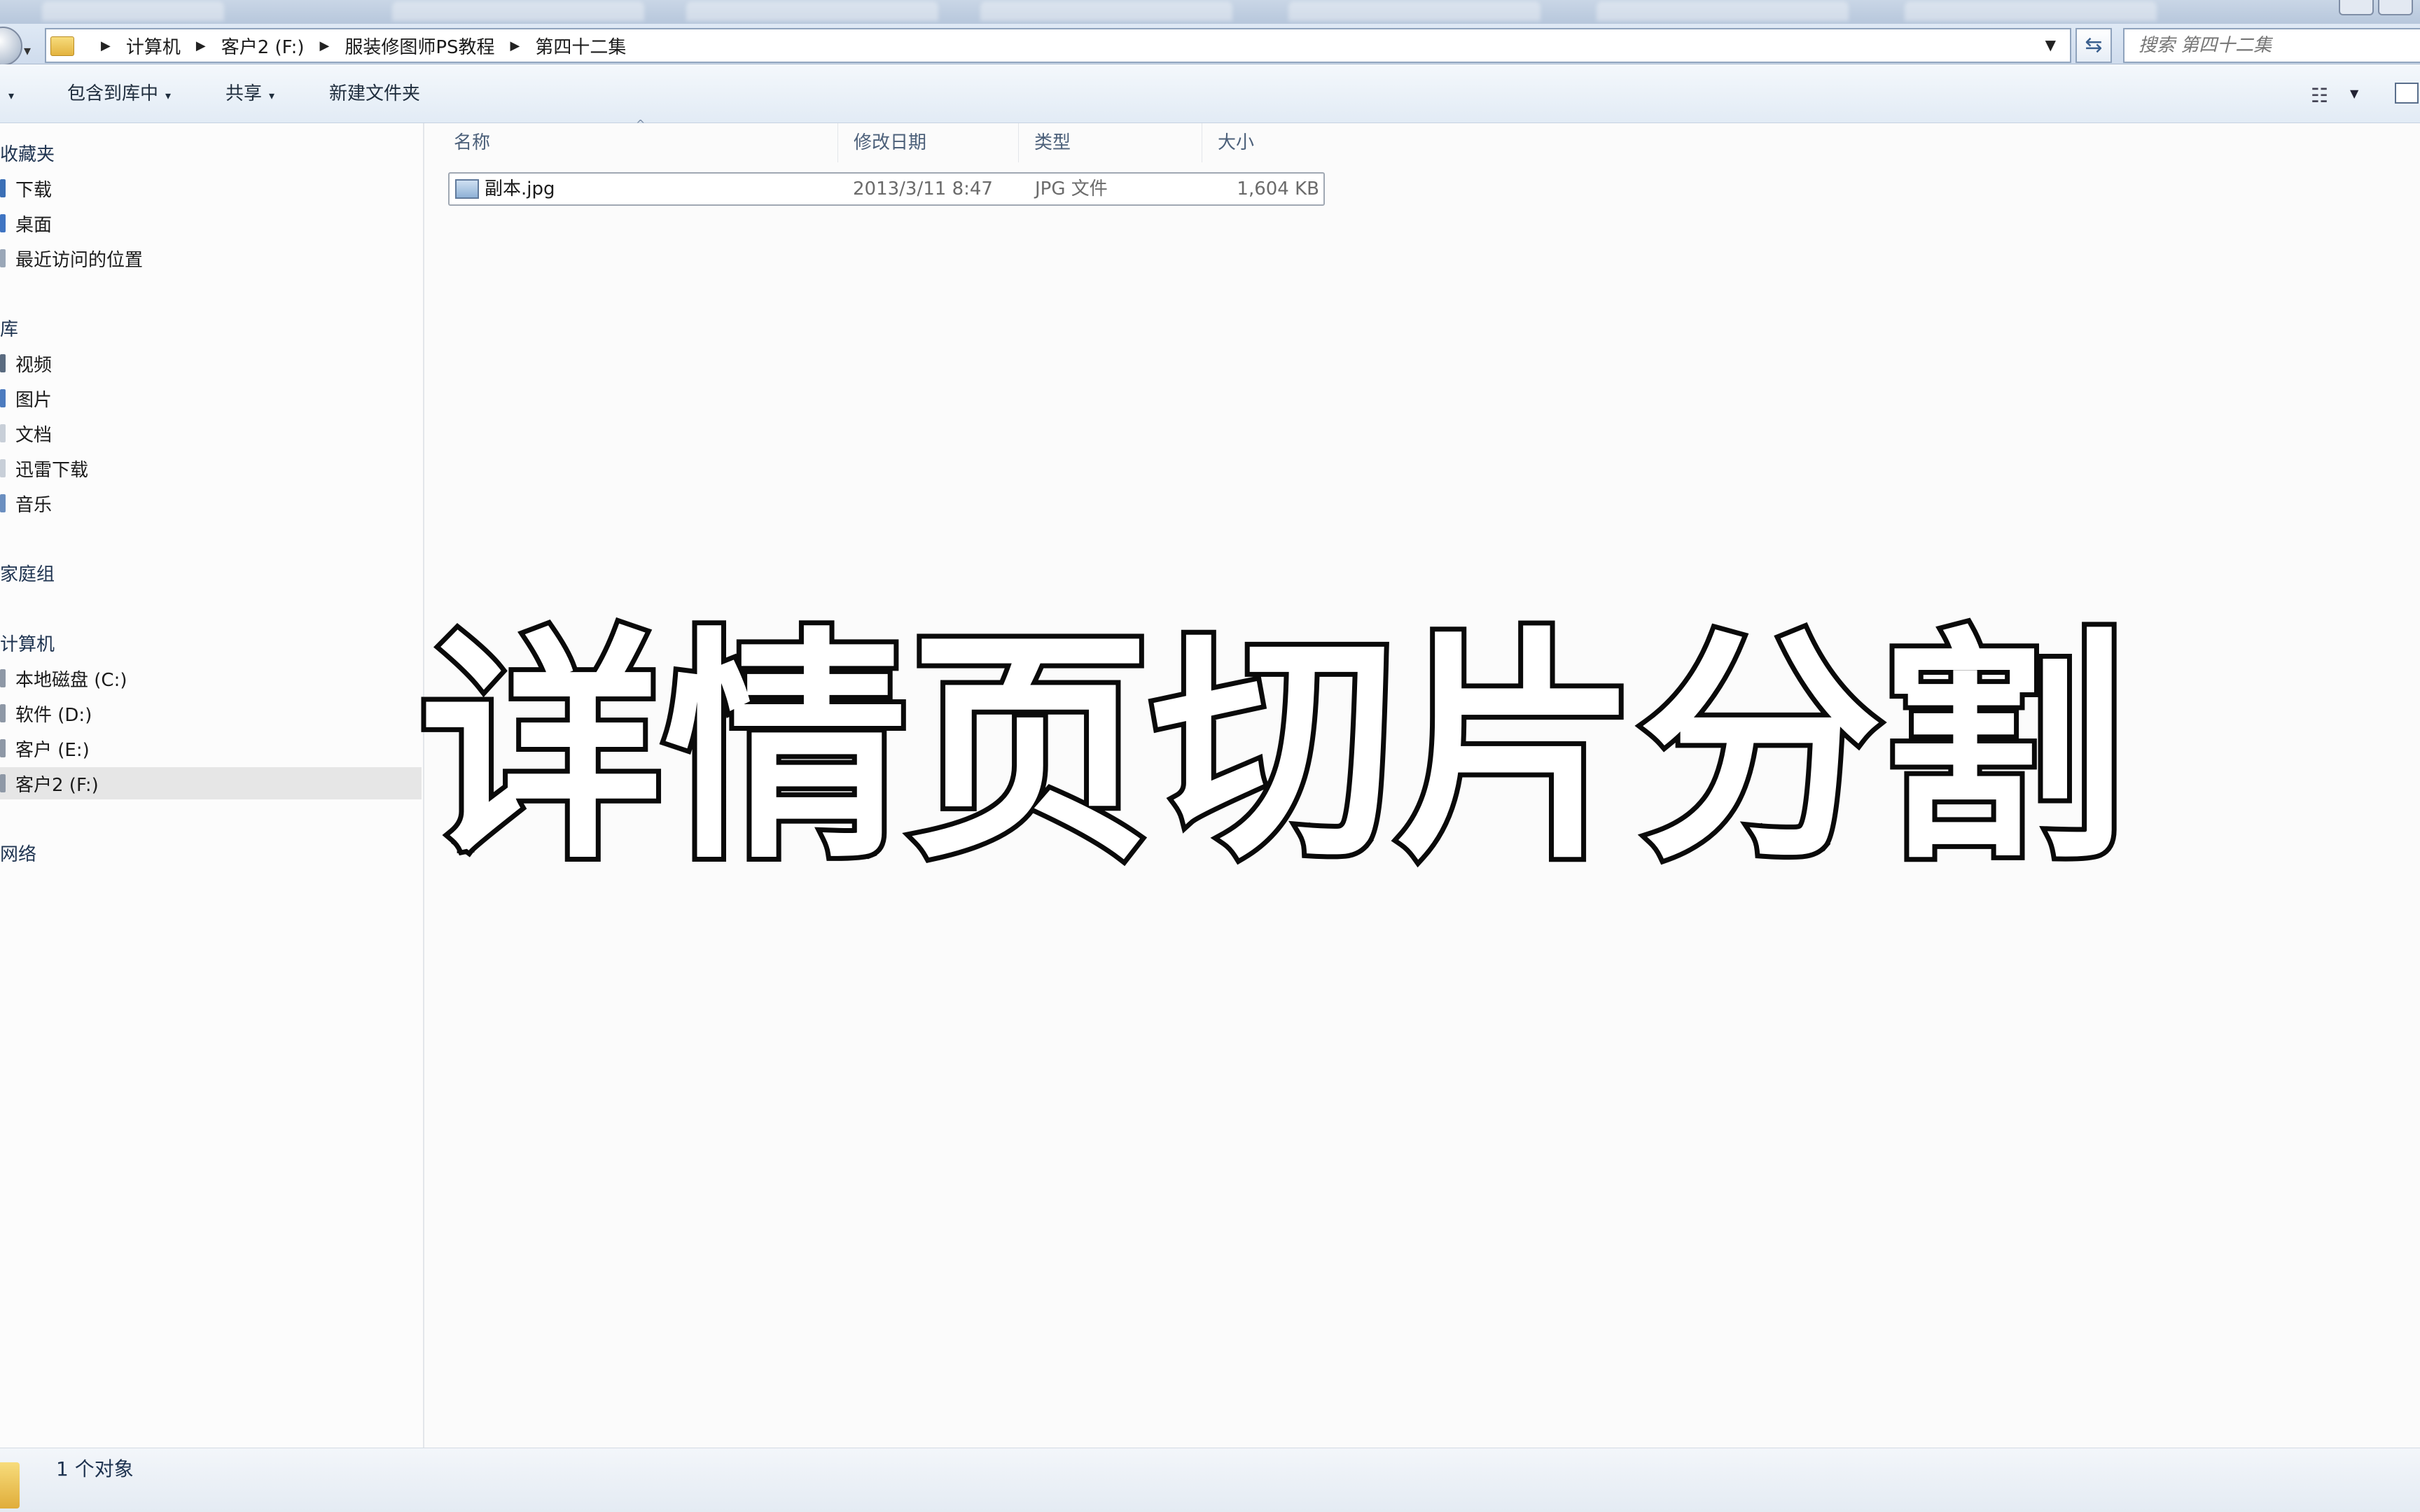  I want to click on item-count: 1 个对象, so click(95, 1468).